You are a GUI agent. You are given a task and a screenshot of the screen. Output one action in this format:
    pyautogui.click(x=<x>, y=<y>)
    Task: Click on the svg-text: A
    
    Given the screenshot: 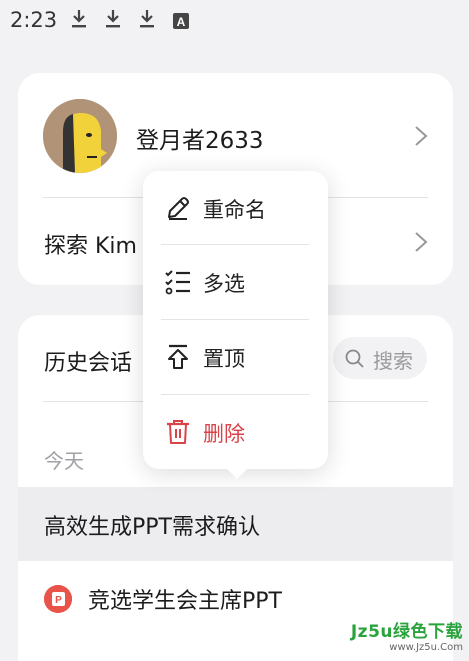 What is the action you would take?
    pyautogui.click(x=181, y=22)
    